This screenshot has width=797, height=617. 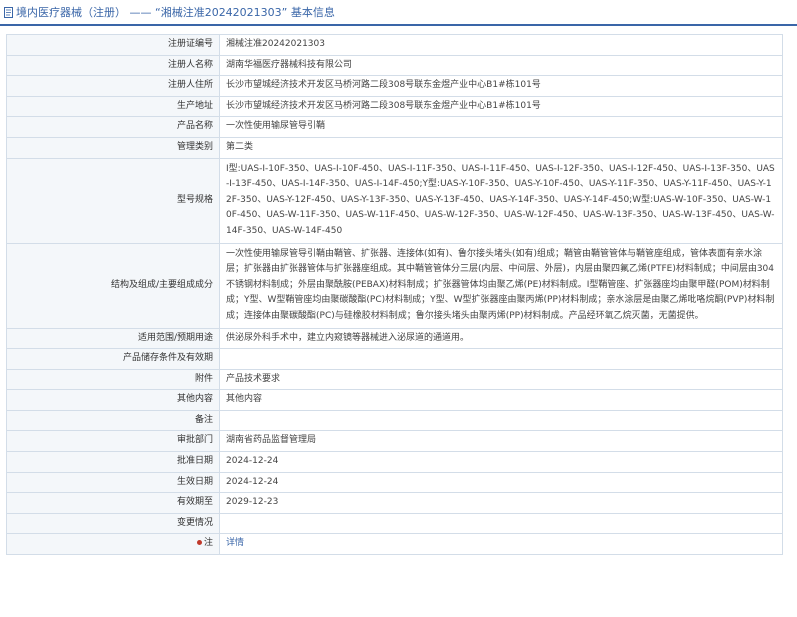 I want to click on table-row: 注册人名称 湖南华福医疗器械科技有限公司, so click(x=394, y=65).